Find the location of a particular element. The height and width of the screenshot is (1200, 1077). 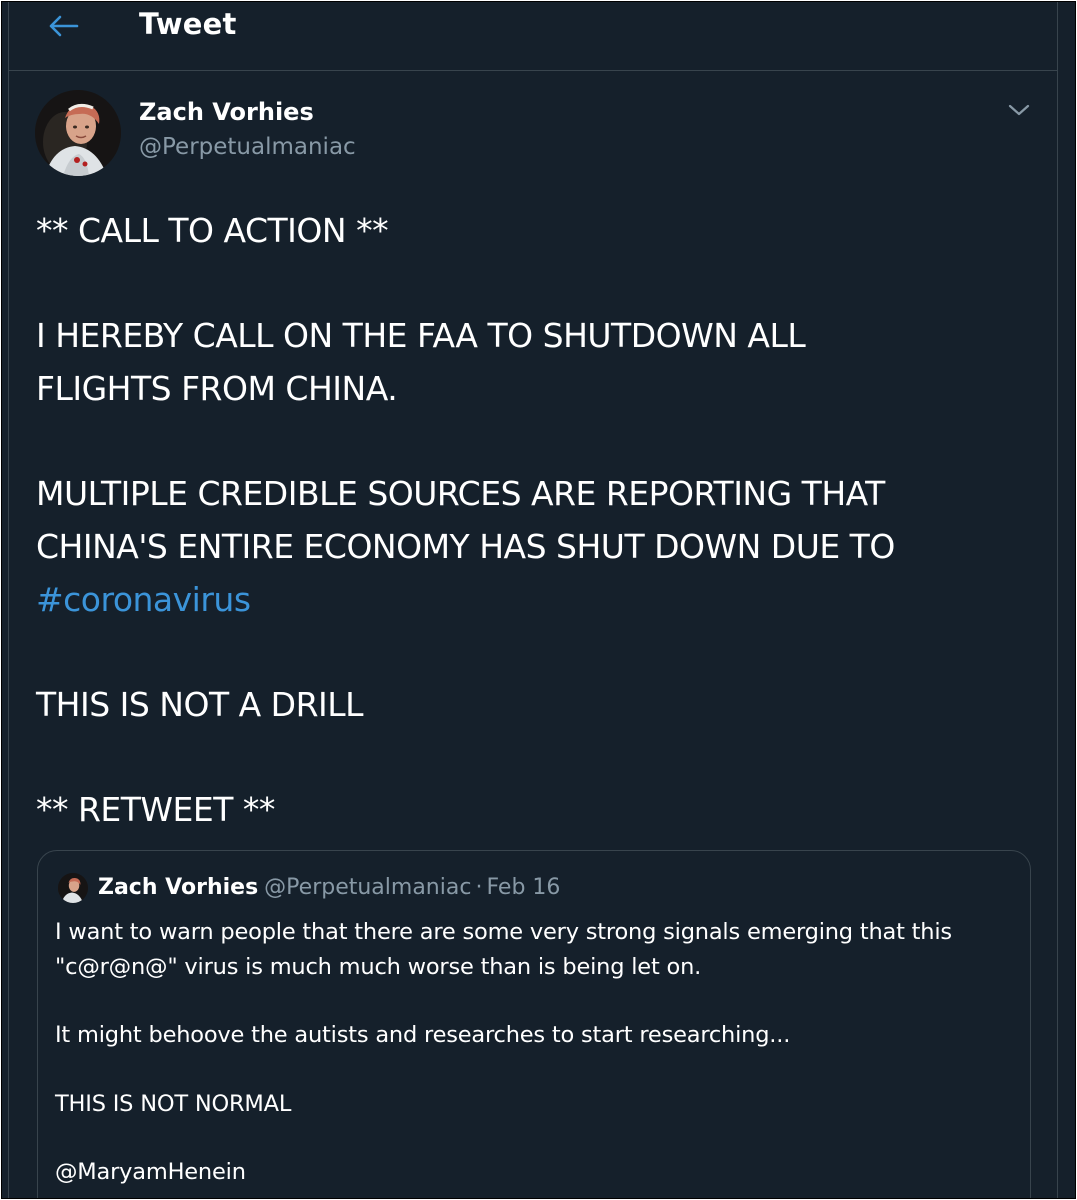

quoted-tweet-date: Feb 16 is located at coordinates (523, 887).